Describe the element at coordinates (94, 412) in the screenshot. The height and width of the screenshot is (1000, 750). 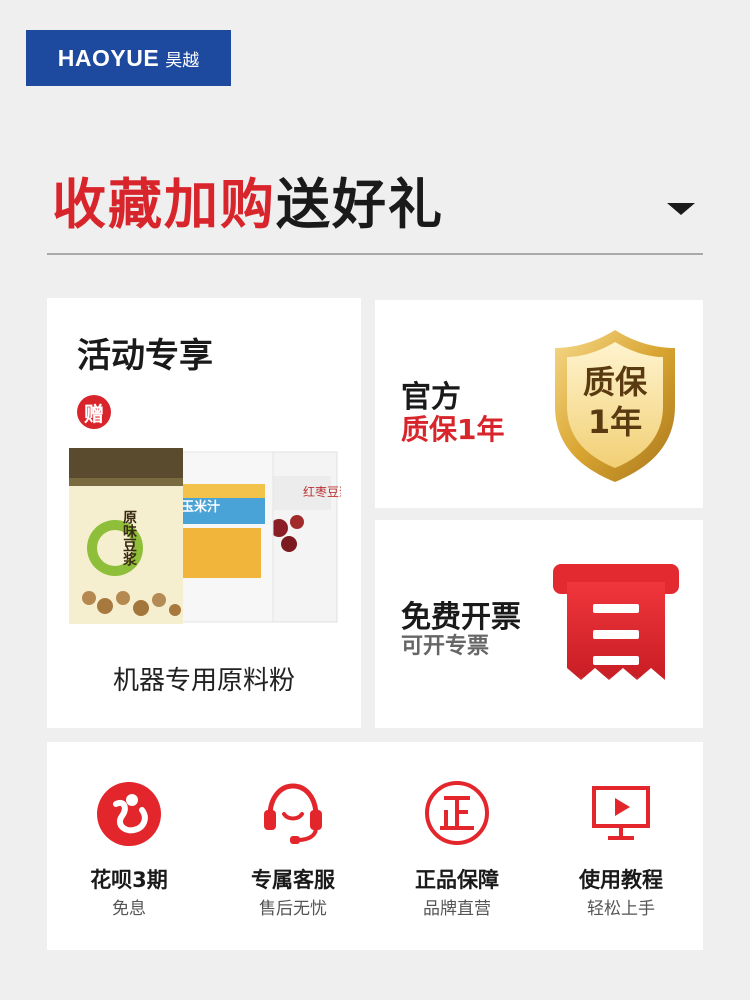
I see `gift-badge: 赠` at that location.